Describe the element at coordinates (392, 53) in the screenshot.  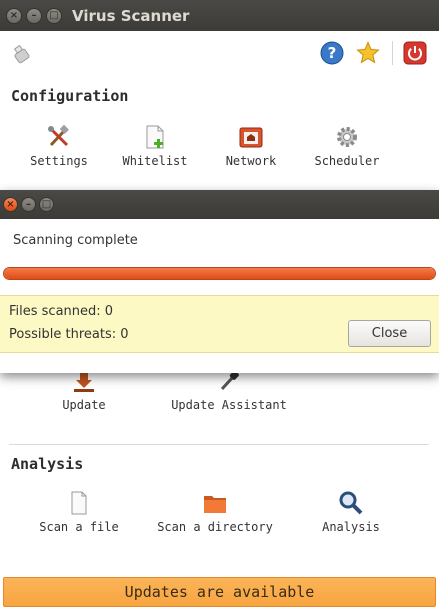
I see `toolbar-separator` at that location.